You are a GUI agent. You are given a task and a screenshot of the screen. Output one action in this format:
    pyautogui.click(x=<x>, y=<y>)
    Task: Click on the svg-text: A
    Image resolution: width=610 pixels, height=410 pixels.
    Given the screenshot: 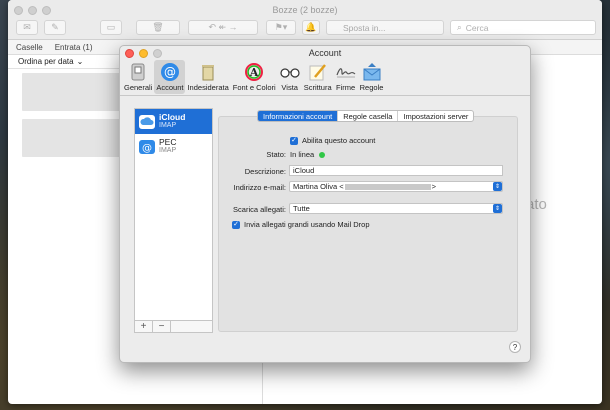 What is the action you would take?
    pyautogui.click(x=254, y=72)
    